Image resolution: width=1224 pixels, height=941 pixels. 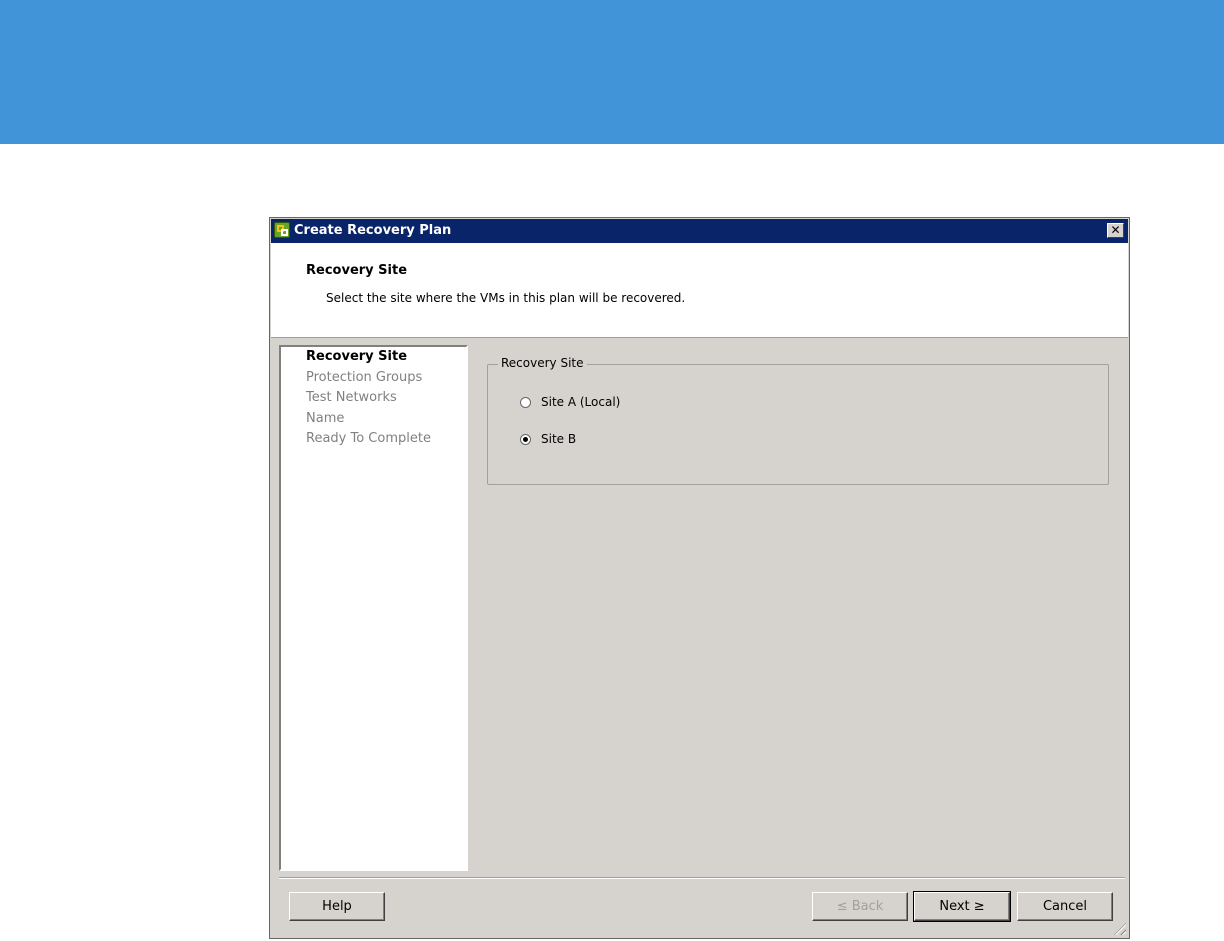 I want to click on back-button: ≤ Back, so click(x=860, y=906).